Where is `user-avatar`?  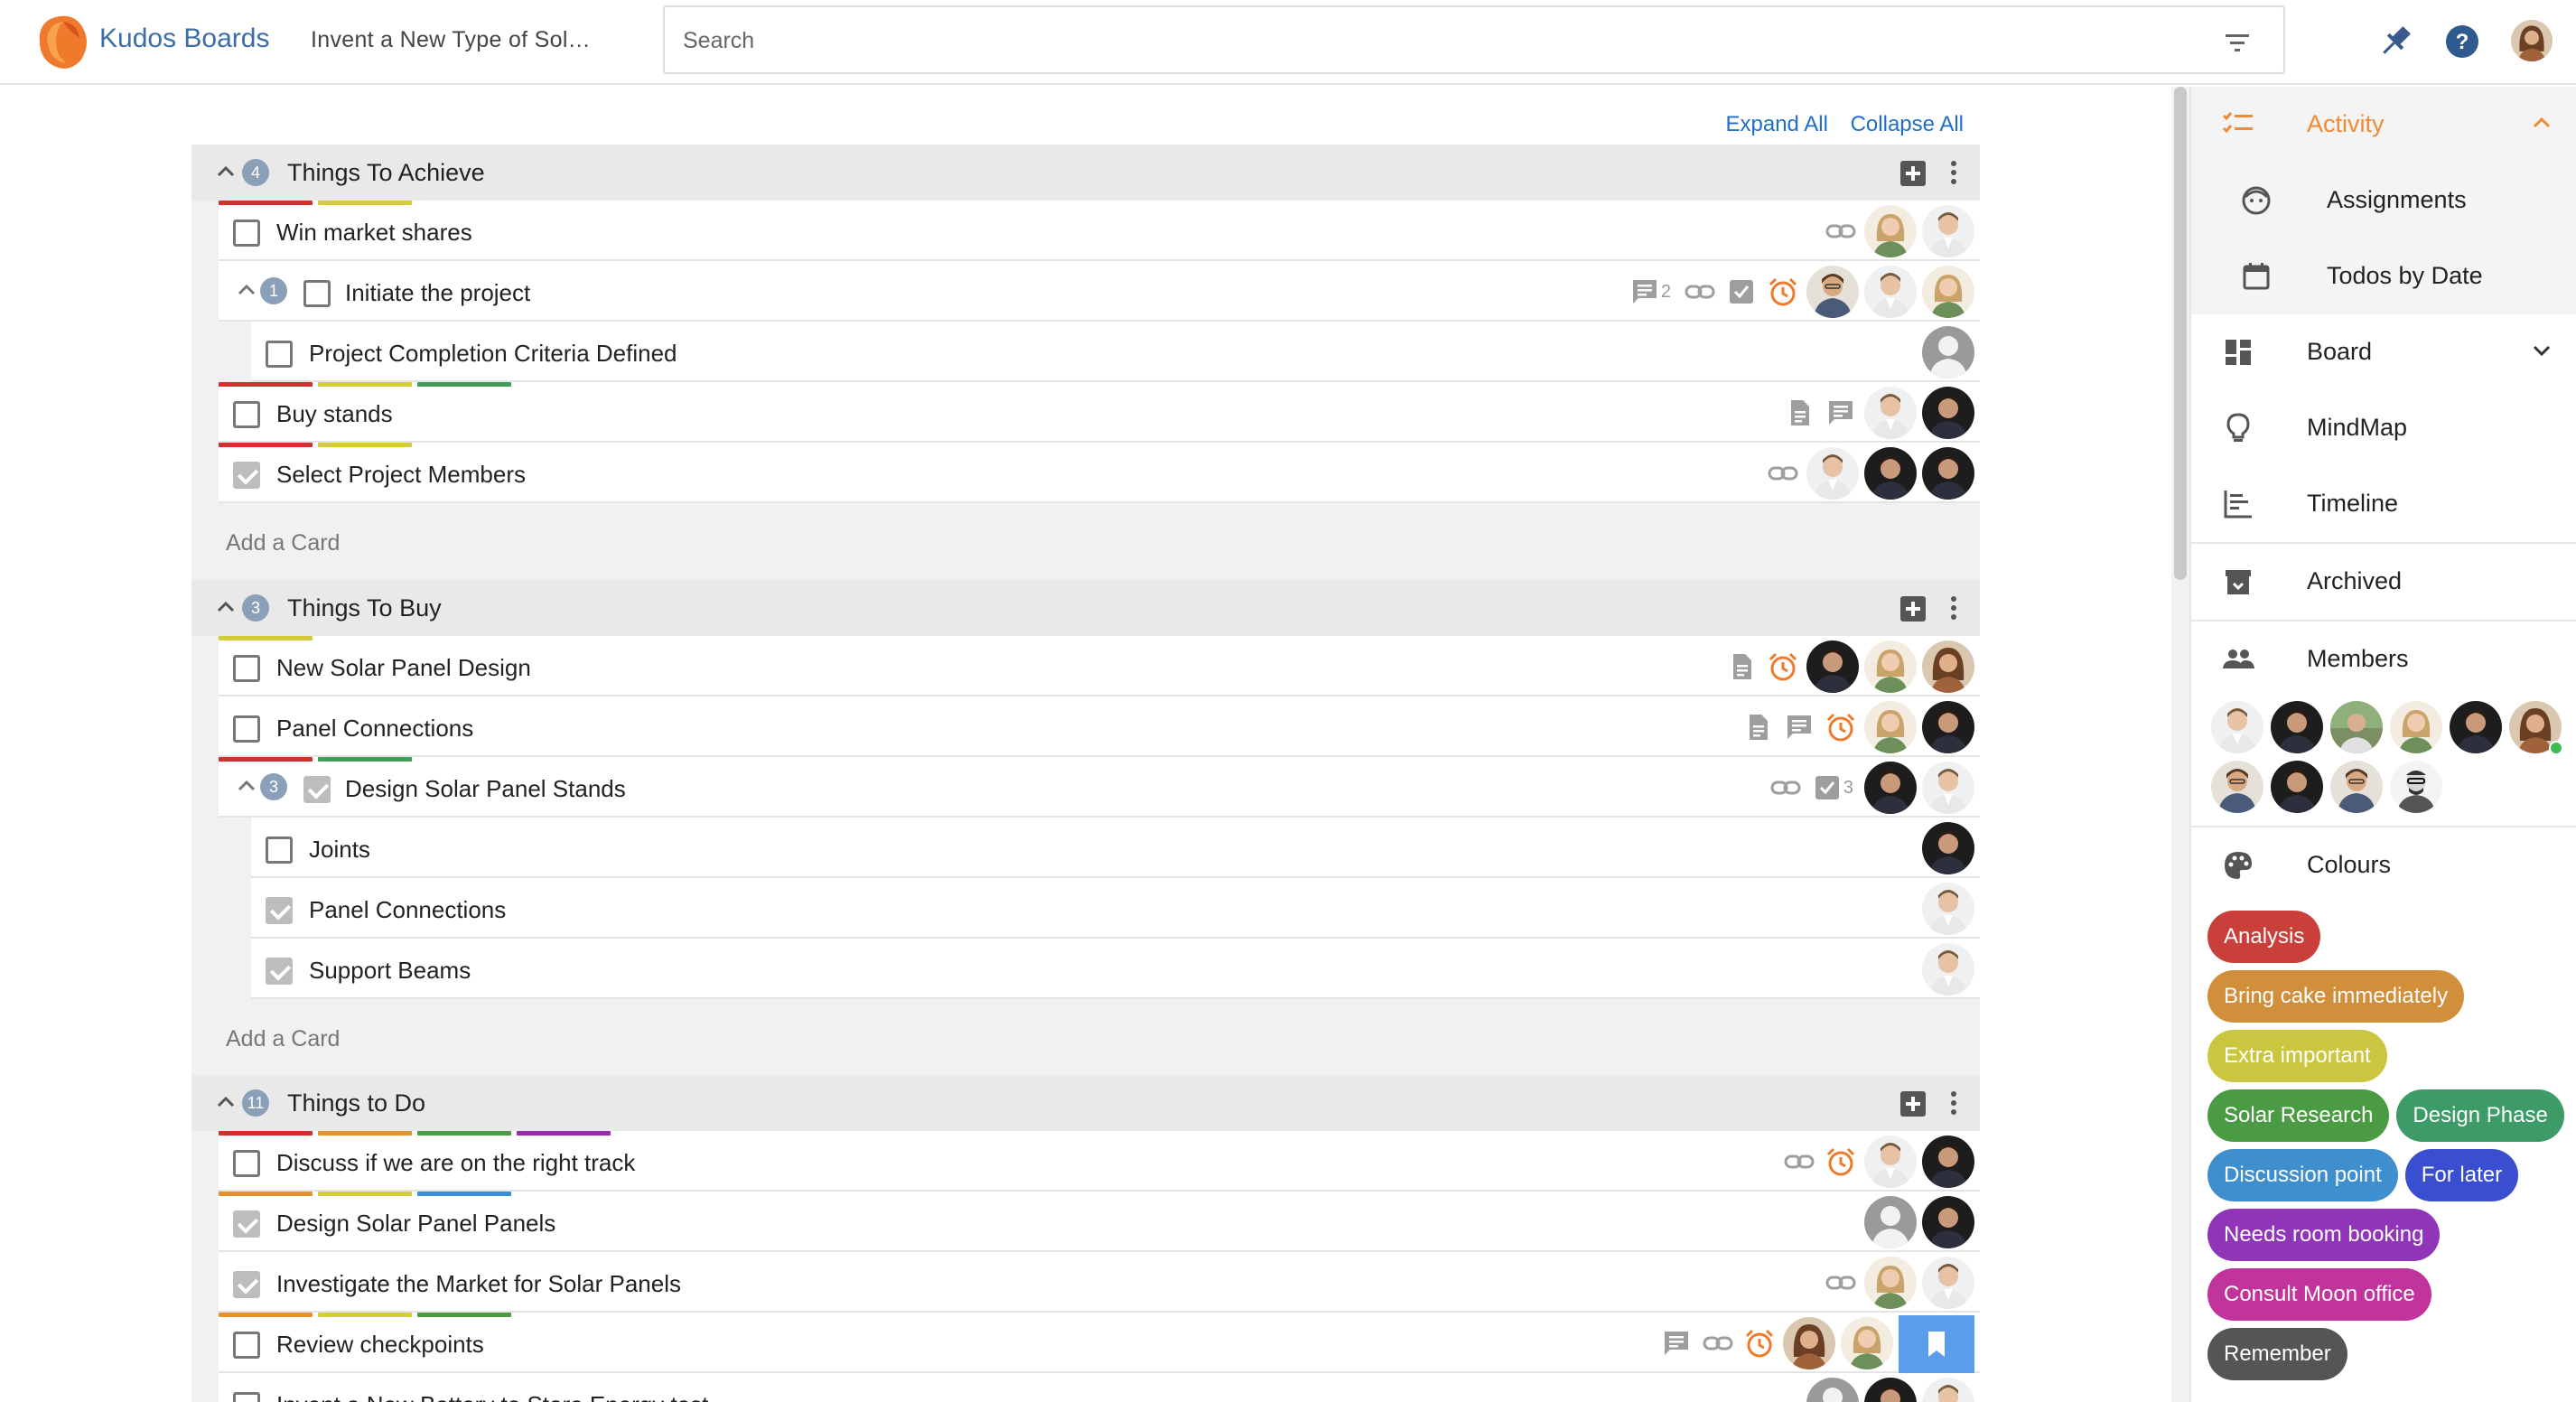 user-avatar is located at coordinates (2532, 40).